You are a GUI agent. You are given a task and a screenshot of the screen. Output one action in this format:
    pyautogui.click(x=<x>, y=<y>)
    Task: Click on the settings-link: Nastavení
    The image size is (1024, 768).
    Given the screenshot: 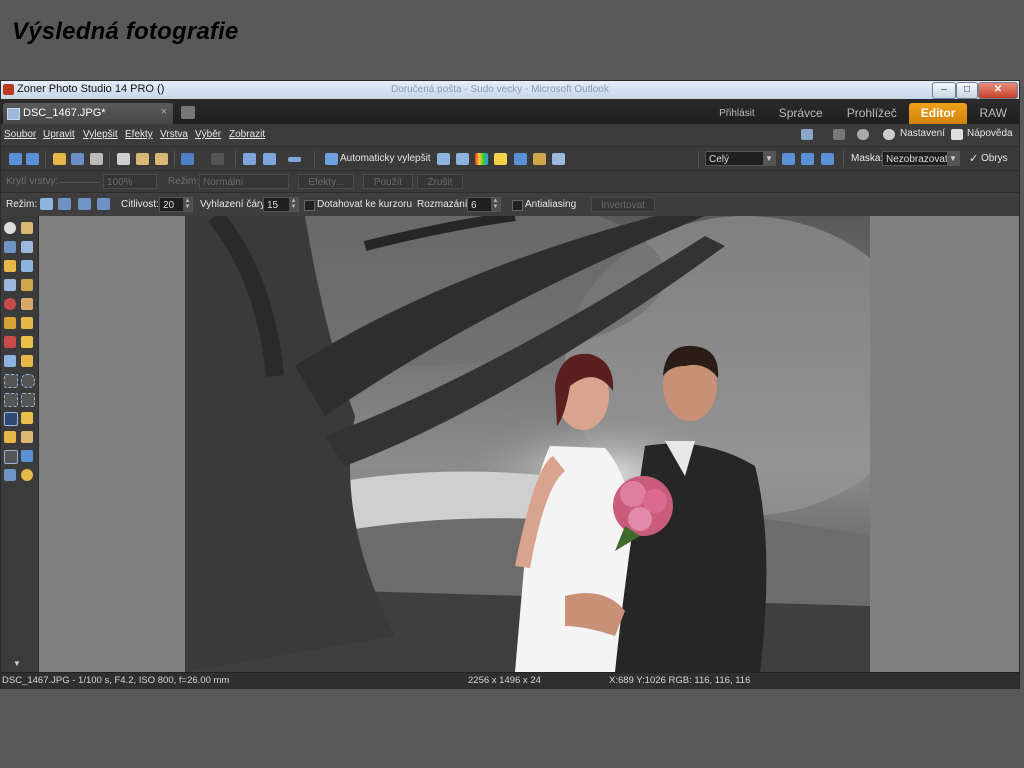 What is the action you would take?
    pyautogui.click(x=922, y=133)
    